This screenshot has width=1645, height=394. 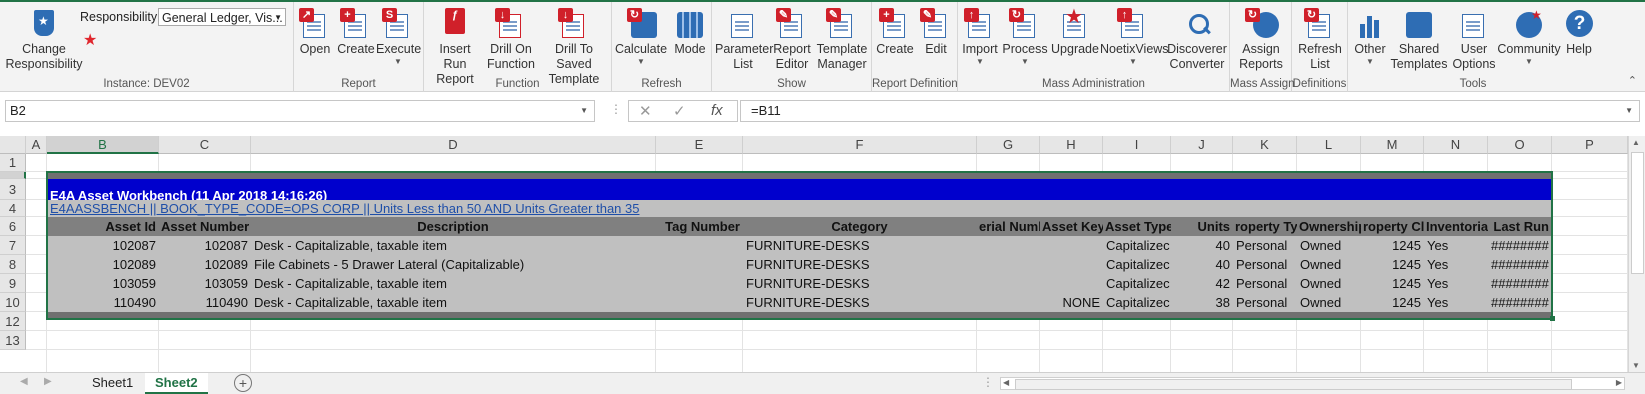 What do you see at coordinates (455, 47) in the screenshot?
I see `insert-run-report-button: ƒ Insert Run Report` at bounding box center [455, 47].